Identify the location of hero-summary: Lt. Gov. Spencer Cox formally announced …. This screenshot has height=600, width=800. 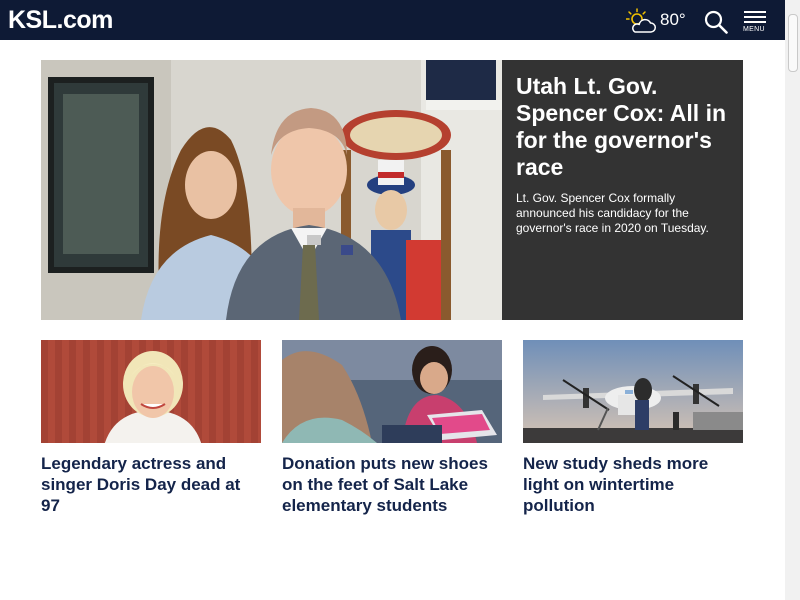
(612, 213).